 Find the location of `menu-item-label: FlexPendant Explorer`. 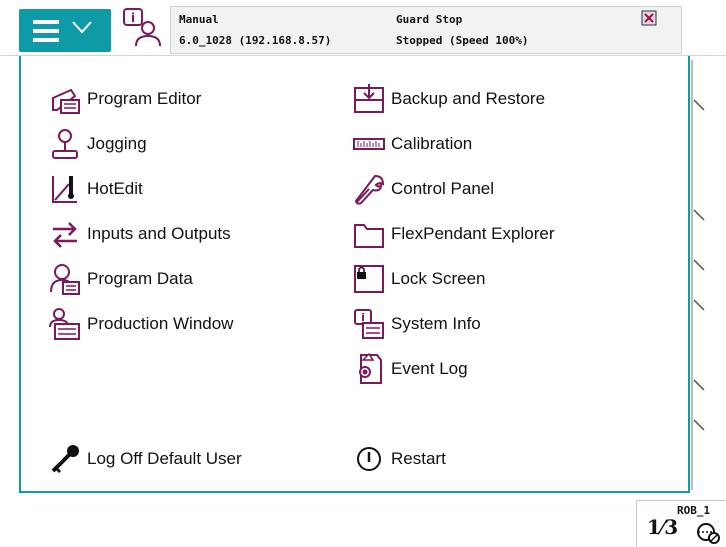

menu-item-label: FlexPendant Explorer is located at coordinates (473, 233).